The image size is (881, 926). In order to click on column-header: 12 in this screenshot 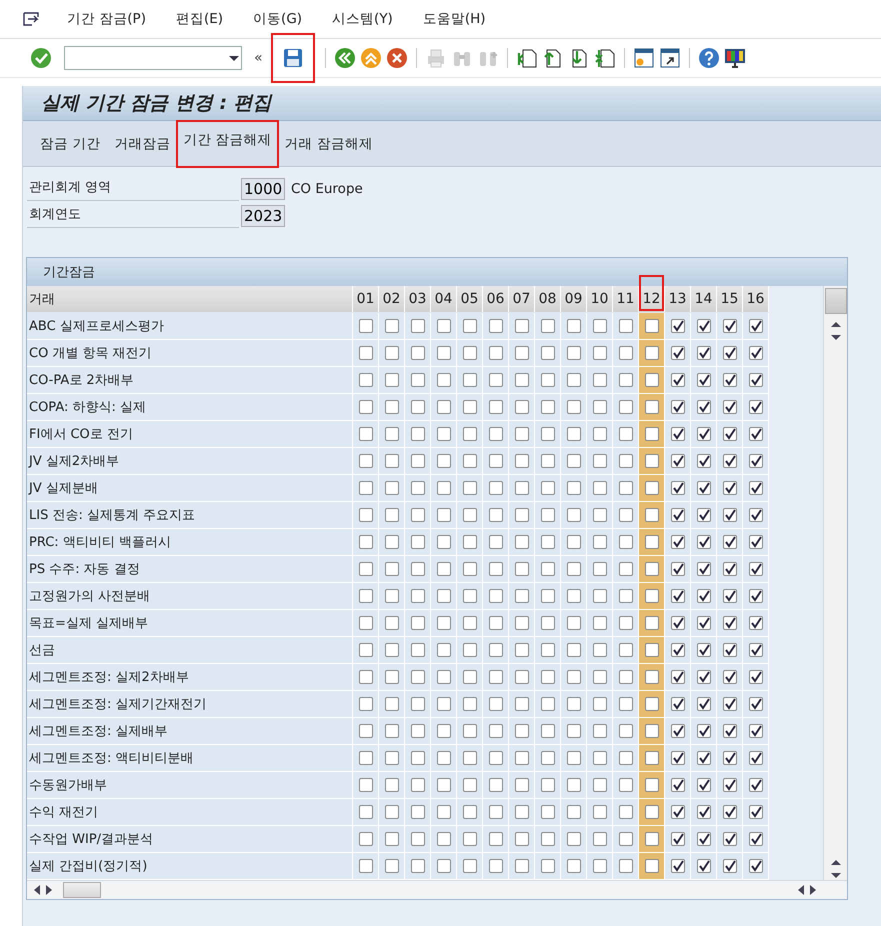, I will do `click(651, 293)`.